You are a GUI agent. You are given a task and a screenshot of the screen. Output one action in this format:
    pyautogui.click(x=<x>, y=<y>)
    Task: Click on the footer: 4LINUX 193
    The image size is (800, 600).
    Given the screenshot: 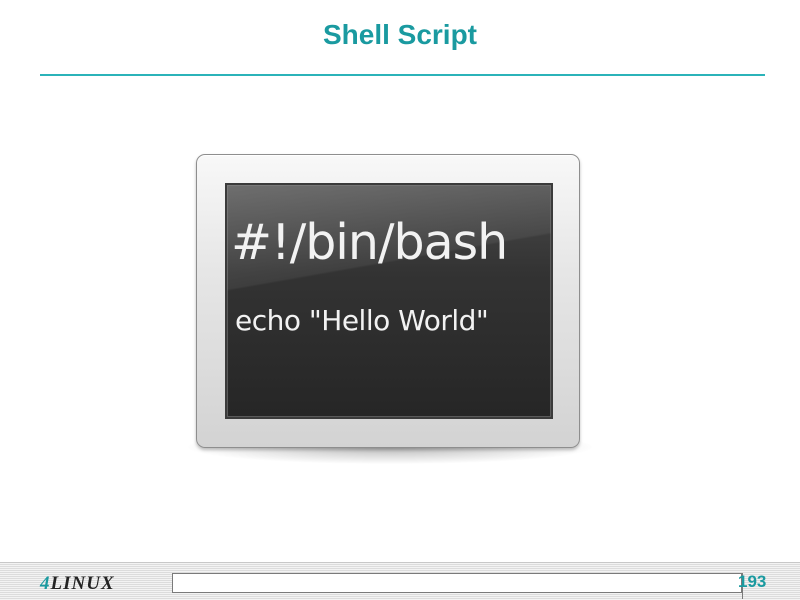 What is the action you would take?
    pyautogui.click(x=400, y=581)
    